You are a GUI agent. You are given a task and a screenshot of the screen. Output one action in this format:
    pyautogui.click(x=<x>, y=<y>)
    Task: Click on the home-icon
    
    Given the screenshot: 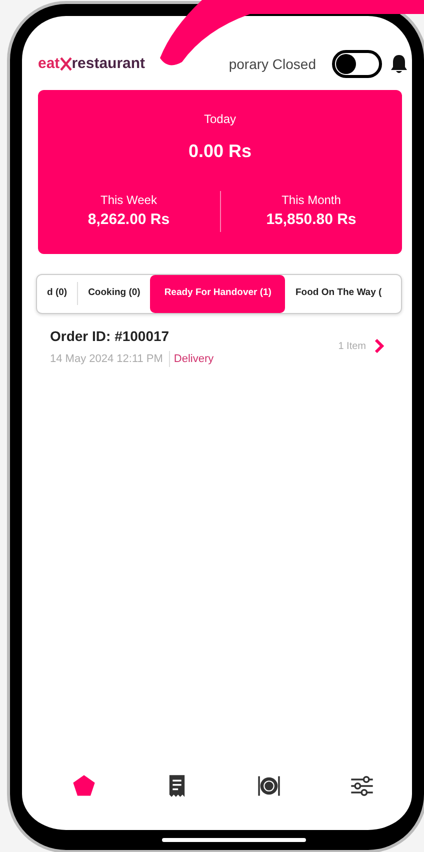 What is the action you would take?
    pyautogui.click(x=84, y=786)
    